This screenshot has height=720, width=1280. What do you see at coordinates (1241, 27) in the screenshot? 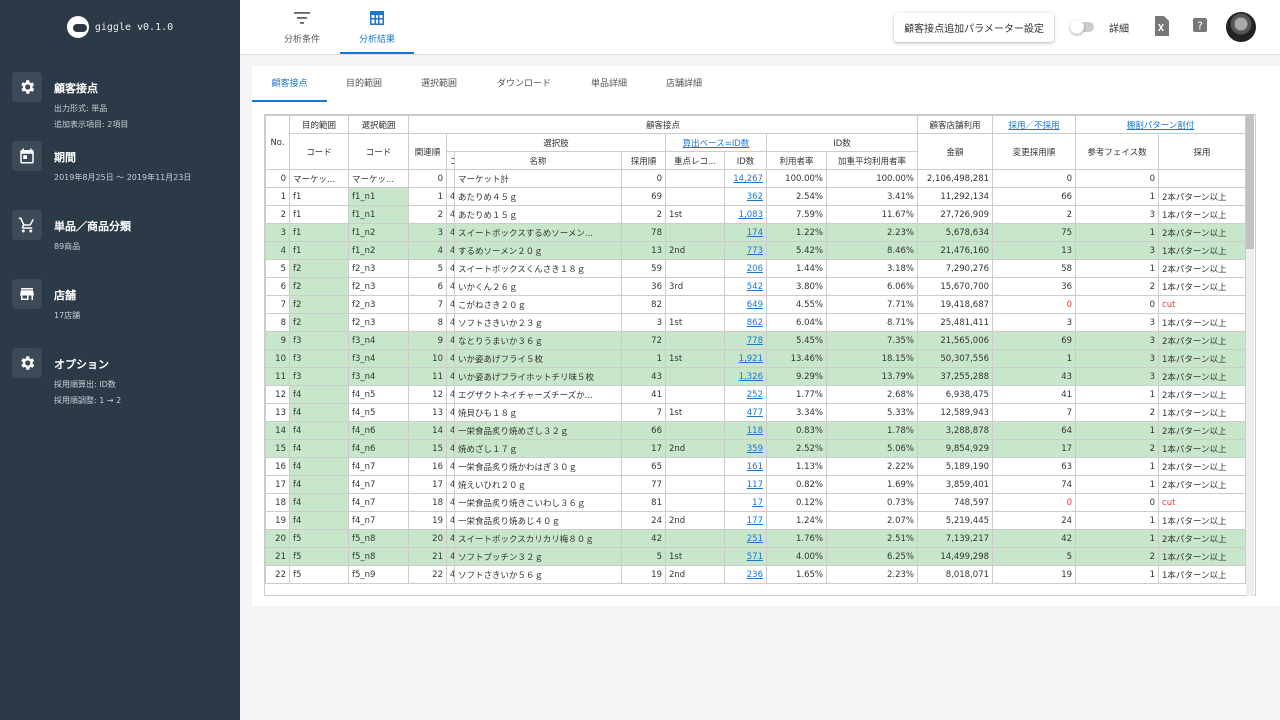
I see `user-avatar` at bounding box center [1241, 27].